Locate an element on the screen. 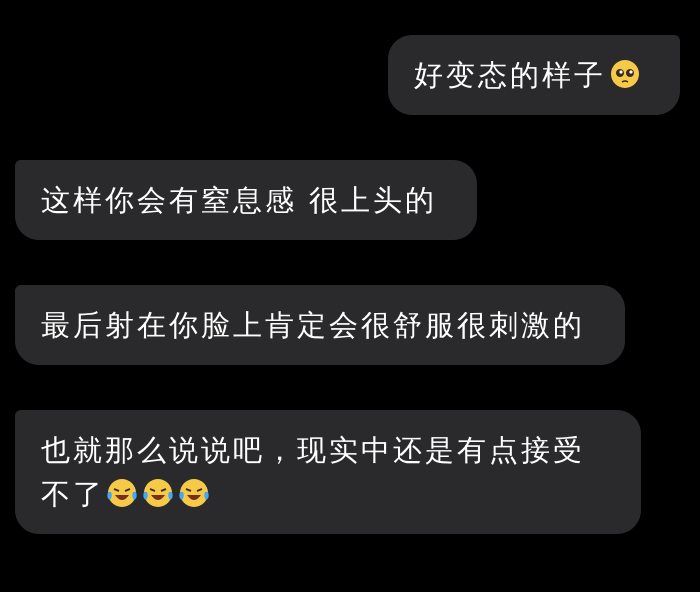 This screenshot has width=700, height=592. sent-message-bubble: 好变态的样子 is located at coordinates (534, 75).